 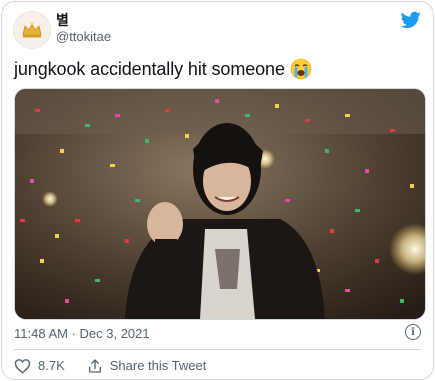 I want to click on heart-icon, so click(x=22, y=366).